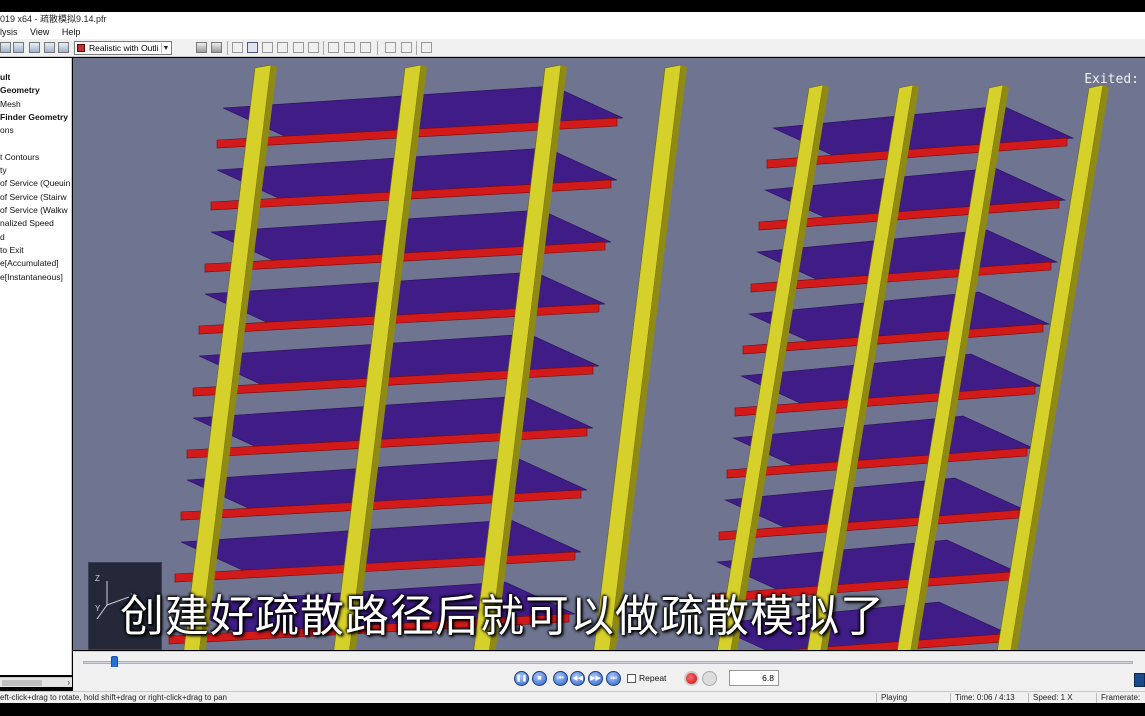 This screenshot has height=716, width=1145. Describe the element at coordinates (98, 608) in the screenshot. I see `axis-y-label: Y` at that location.